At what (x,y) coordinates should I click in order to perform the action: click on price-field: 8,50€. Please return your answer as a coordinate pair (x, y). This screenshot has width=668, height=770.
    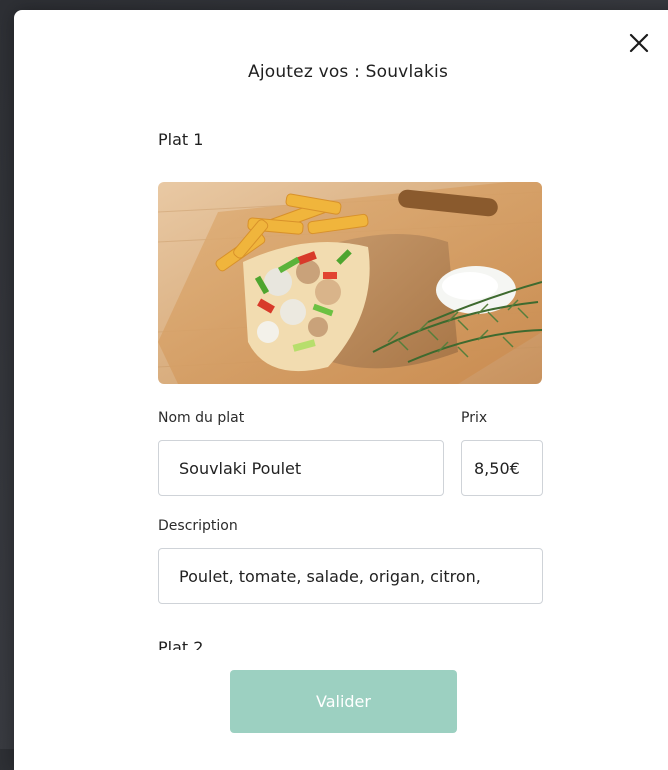
    Looking at the image, I should click on (502, 468).